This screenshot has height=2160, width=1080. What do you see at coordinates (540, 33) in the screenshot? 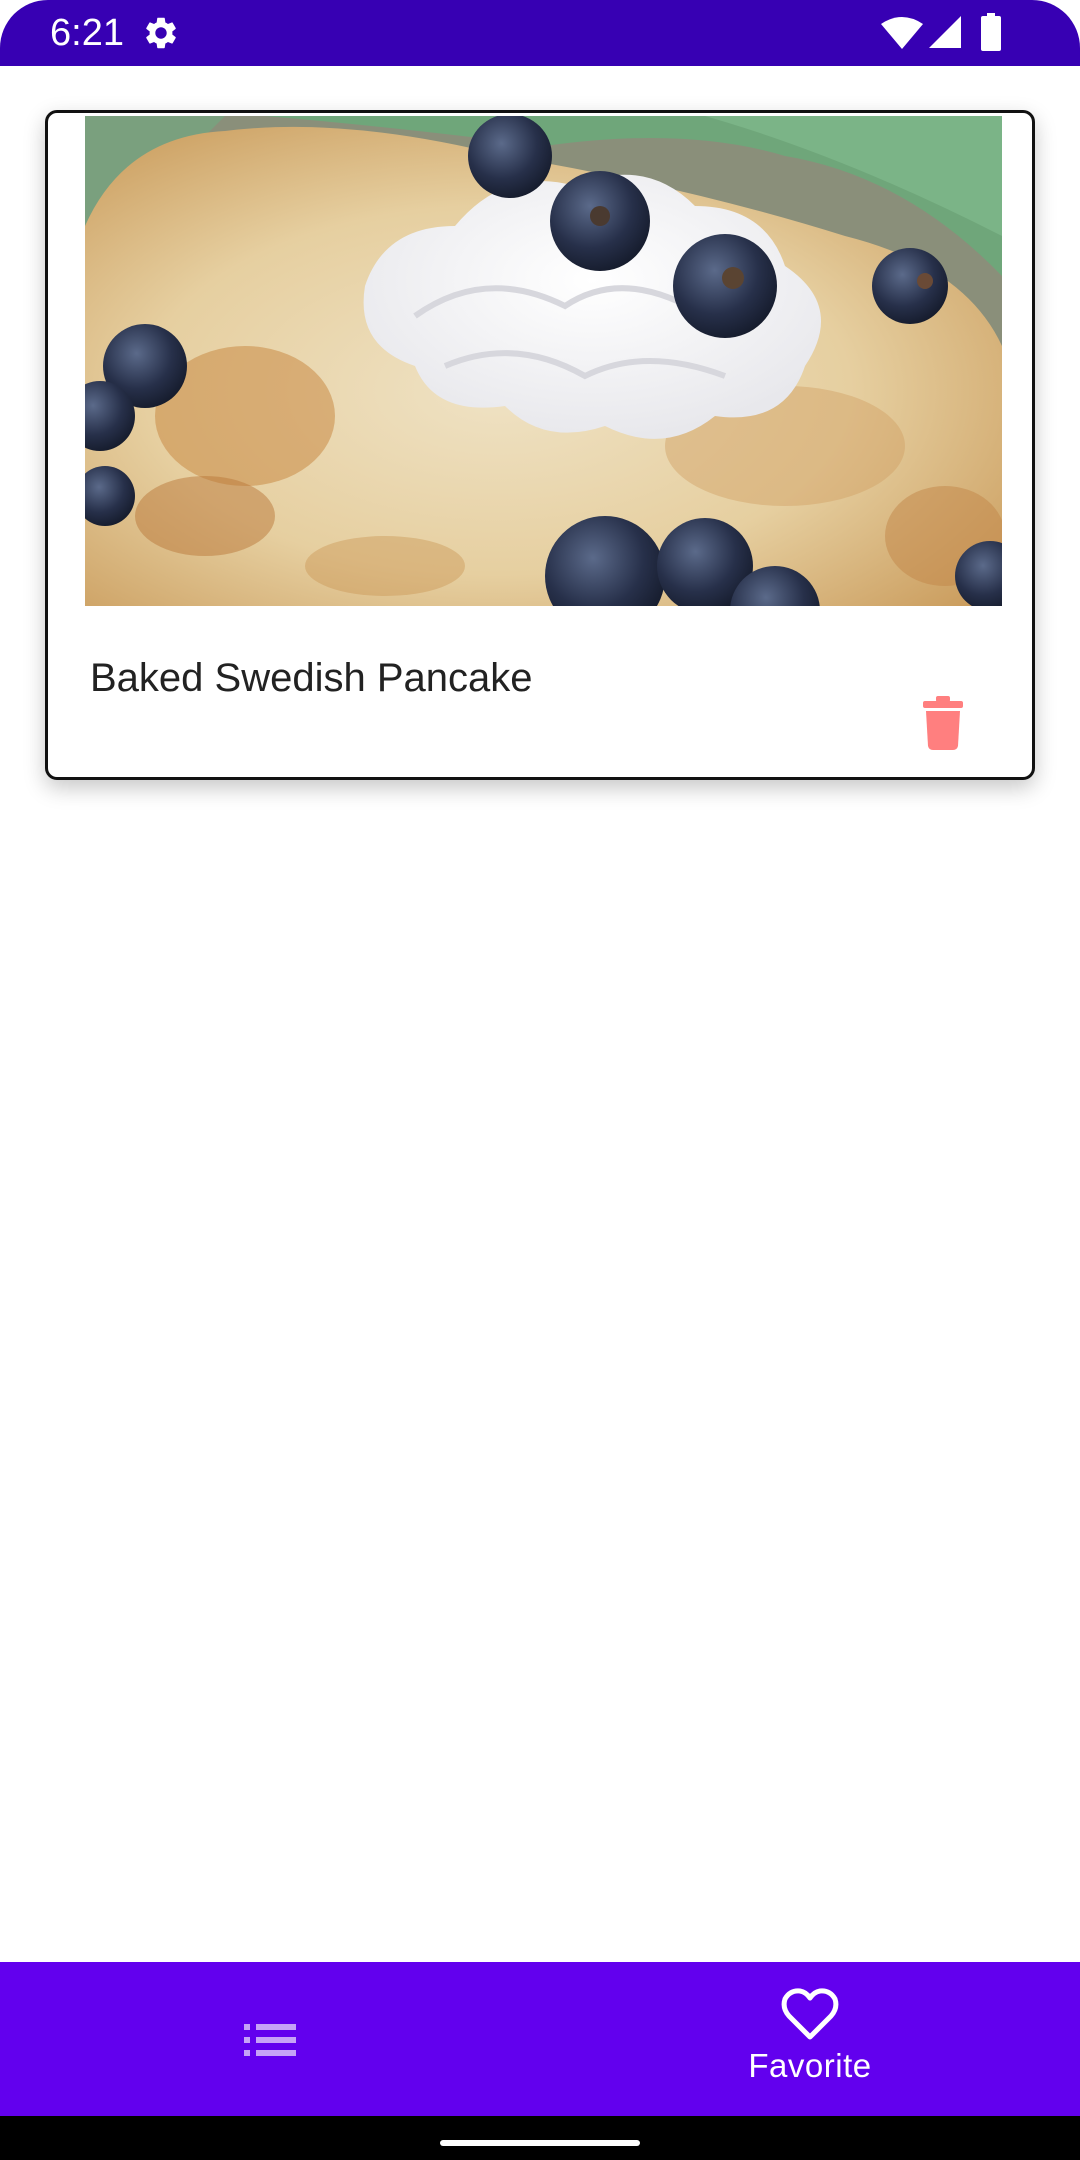
I see `status-bar: 6:21` at bounding box center [540, 33].